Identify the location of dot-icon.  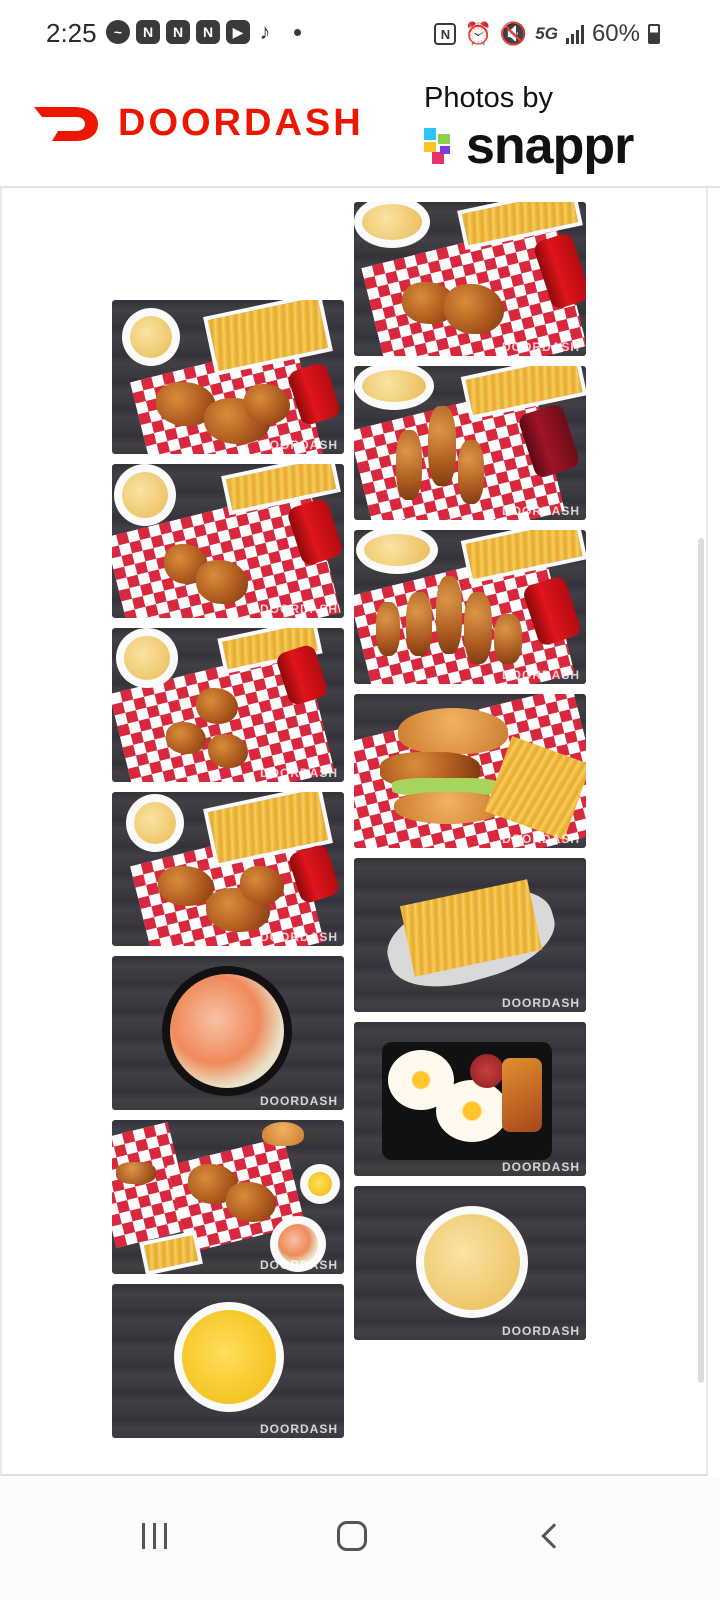
(297, 32).